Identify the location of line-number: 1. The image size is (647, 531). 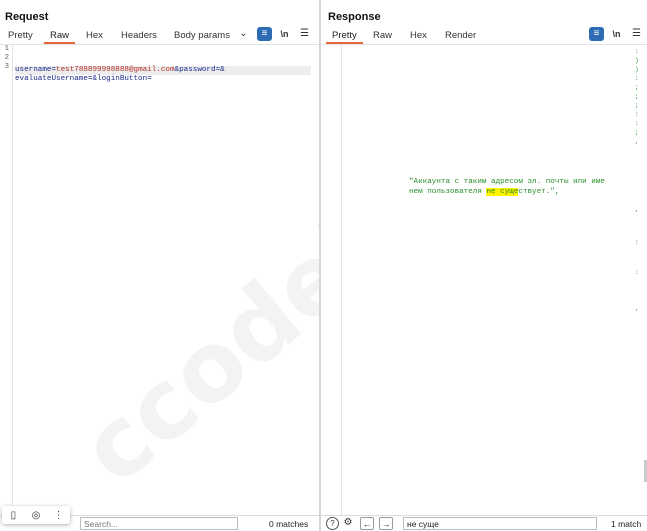
(6, 49).